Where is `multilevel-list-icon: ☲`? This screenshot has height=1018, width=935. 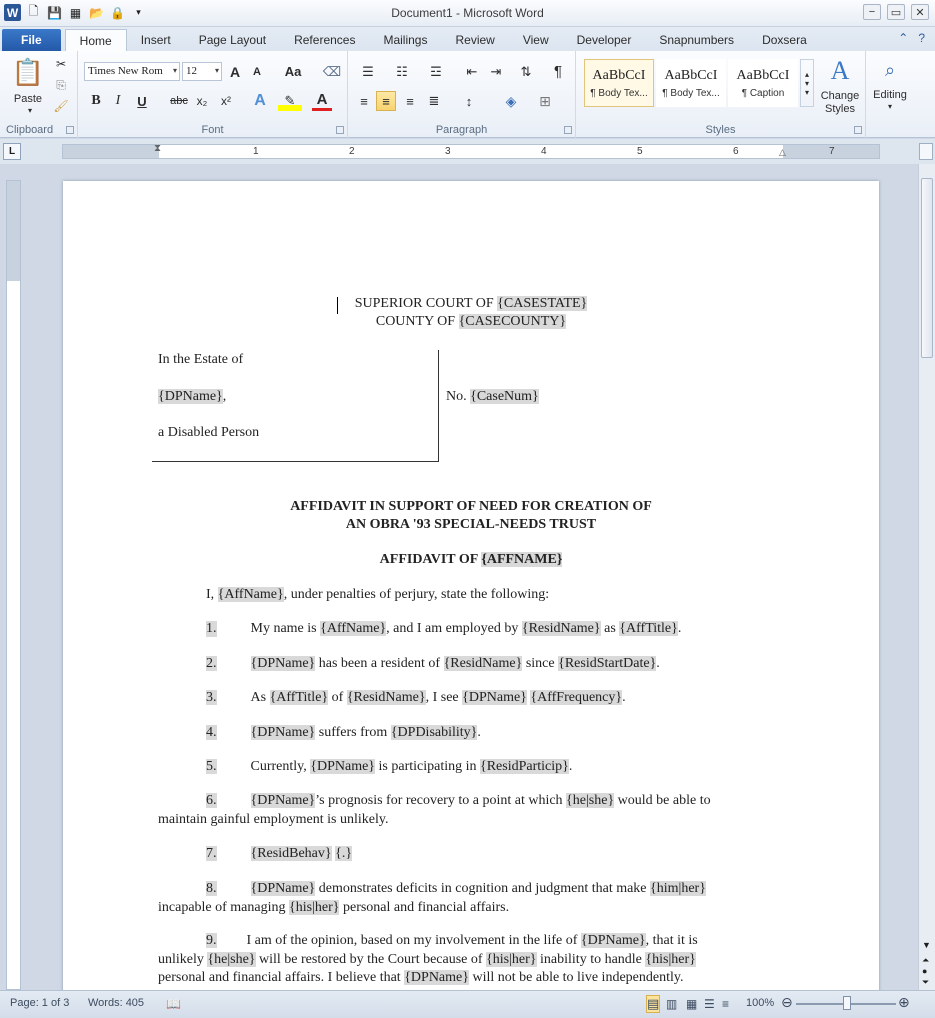 multilevel-list-icon: ☲ is located at coordinates (436, 71).